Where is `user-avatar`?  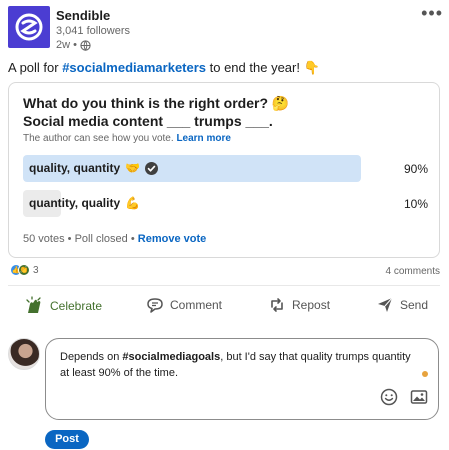
user-avatar is located at coordinates (24, 354).